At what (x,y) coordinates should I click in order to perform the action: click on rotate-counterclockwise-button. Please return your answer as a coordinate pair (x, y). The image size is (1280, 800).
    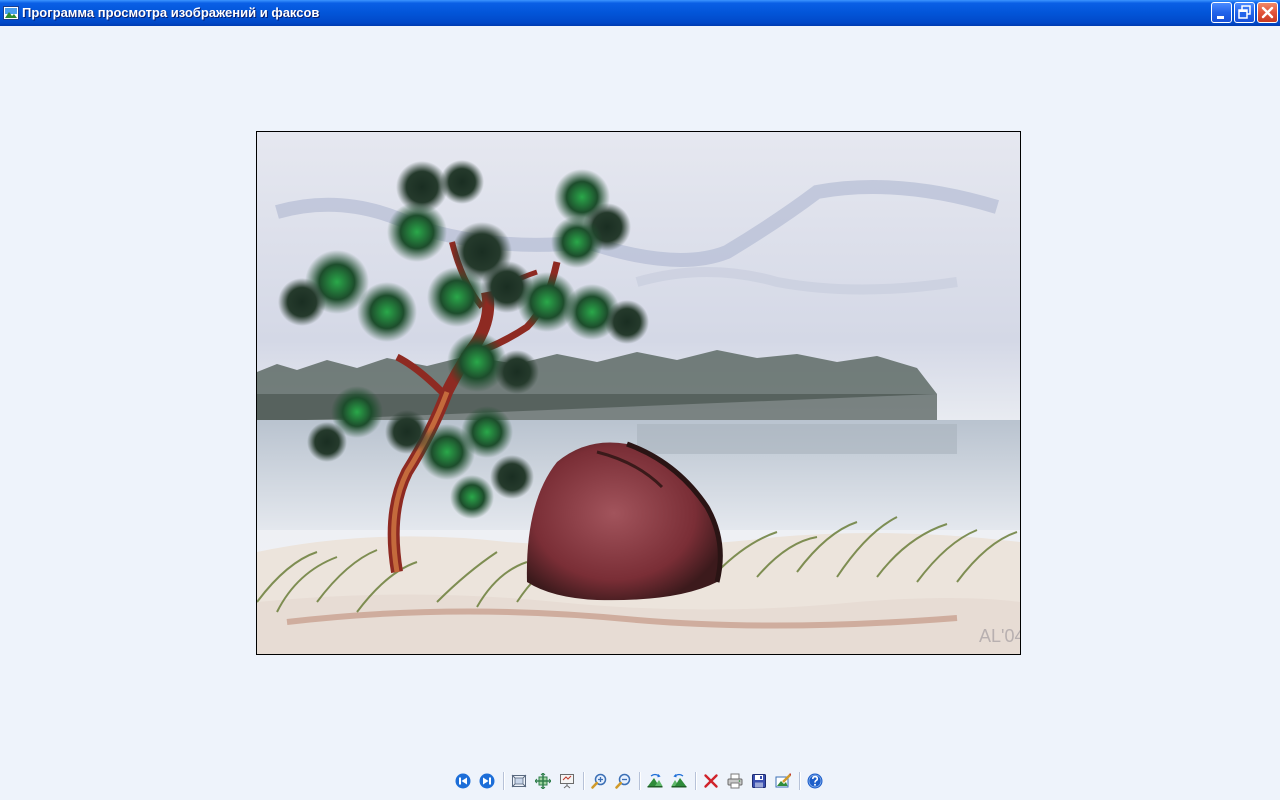
    Looking at the image, I should click on (679, 781).